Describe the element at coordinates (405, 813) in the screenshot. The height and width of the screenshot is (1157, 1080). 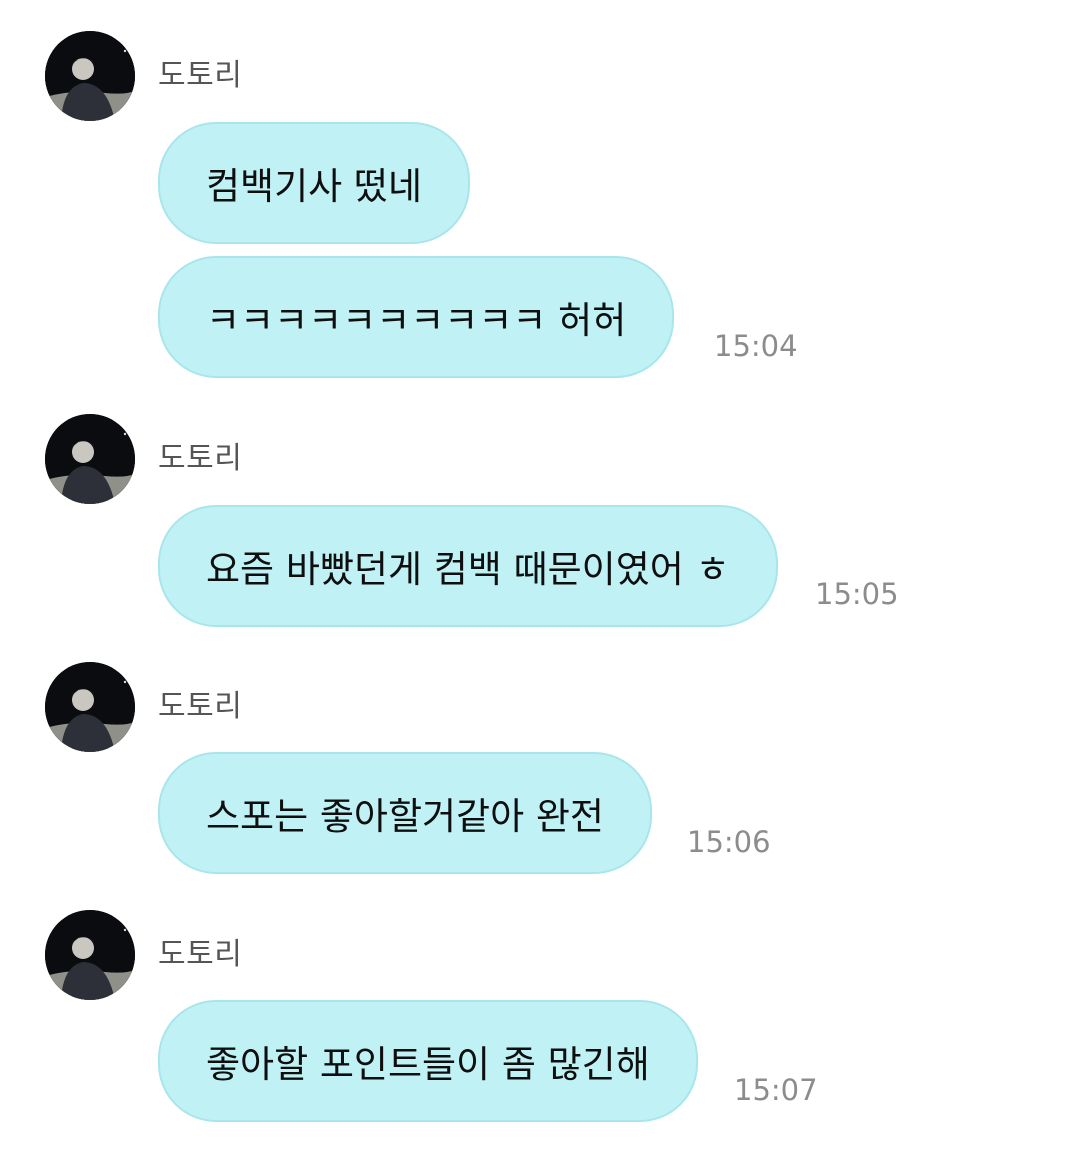
I see `message-bubble: 스포는 좋아할거같아 완전` at that location.